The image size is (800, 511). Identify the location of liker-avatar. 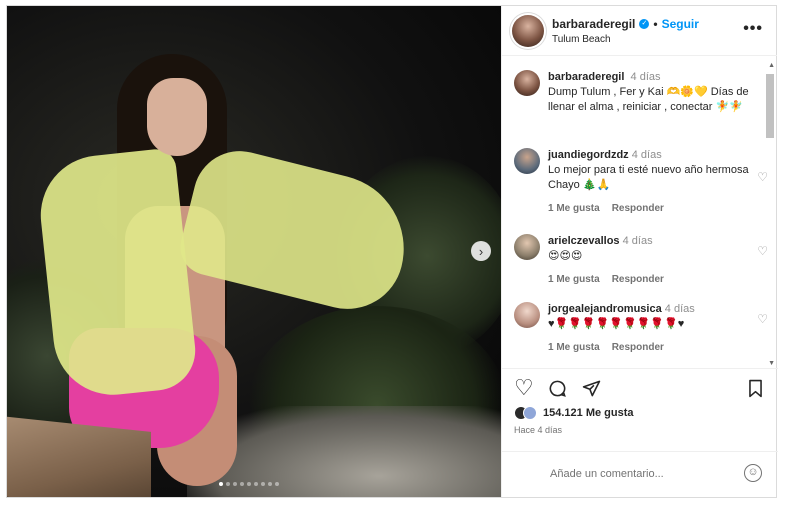
(530, 413).